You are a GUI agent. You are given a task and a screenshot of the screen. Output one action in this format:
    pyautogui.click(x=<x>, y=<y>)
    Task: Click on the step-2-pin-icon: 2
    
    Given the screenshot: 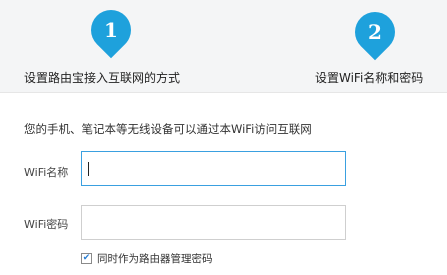 What is the action you would take?
    pyautogui.click(x=375, y=32)
    